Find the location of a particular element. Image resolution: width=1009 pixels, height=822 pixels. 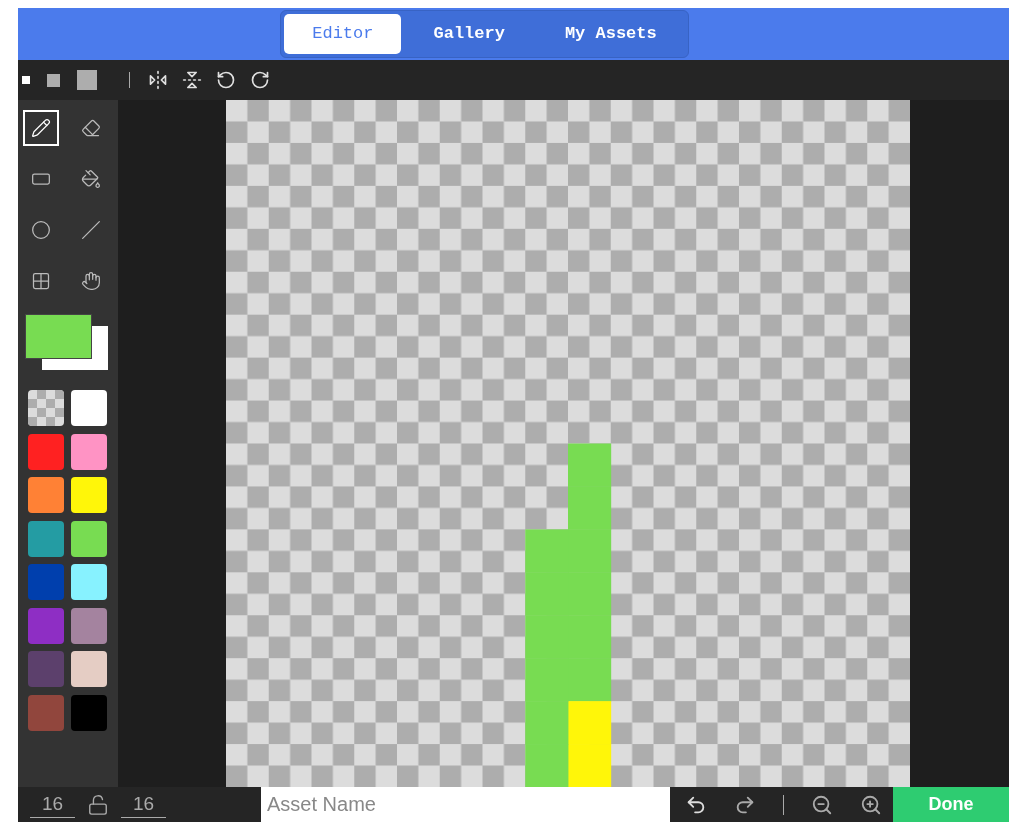

tab: My Assets is located at coordinates (610, 34).